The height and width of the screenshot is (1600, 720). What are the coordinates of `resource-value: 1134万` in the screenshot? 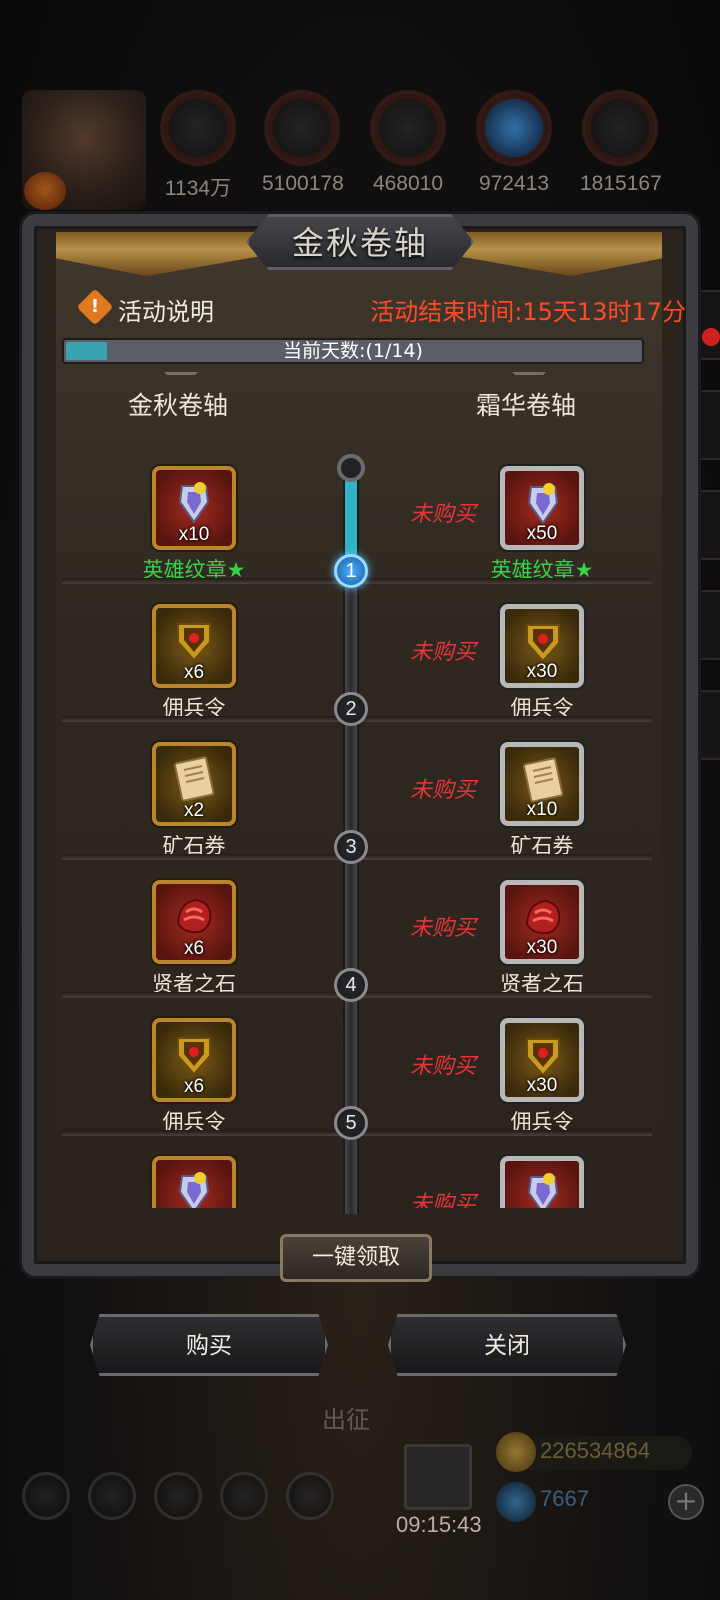 It's located at (198, 188).